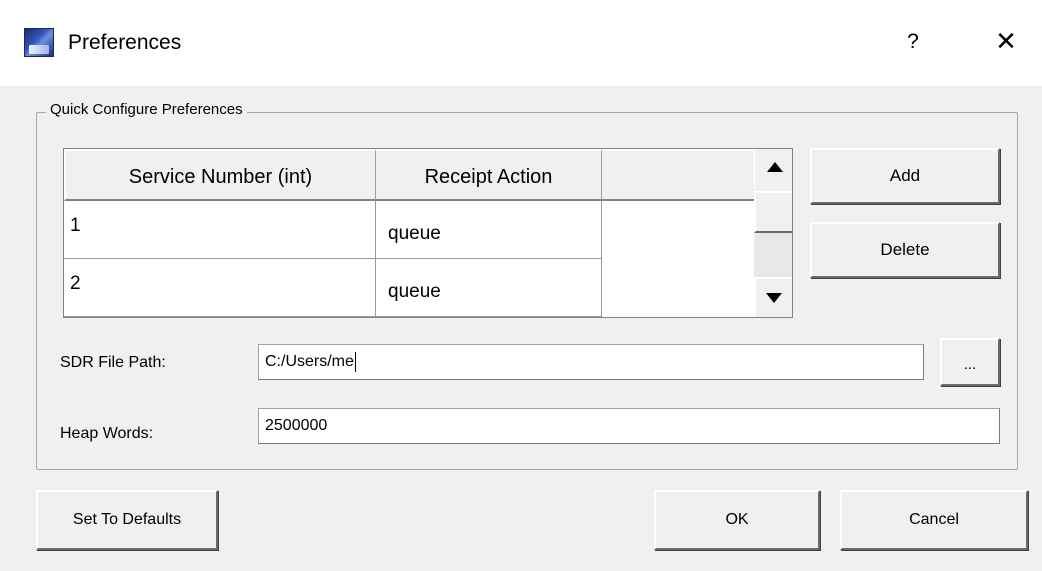 This screenshot has width=1042, height=571. What do you see at coordinates (629, 426) in the screenshot?
I see `heap-words-input: 2500000` at bounding box center [629, 426].